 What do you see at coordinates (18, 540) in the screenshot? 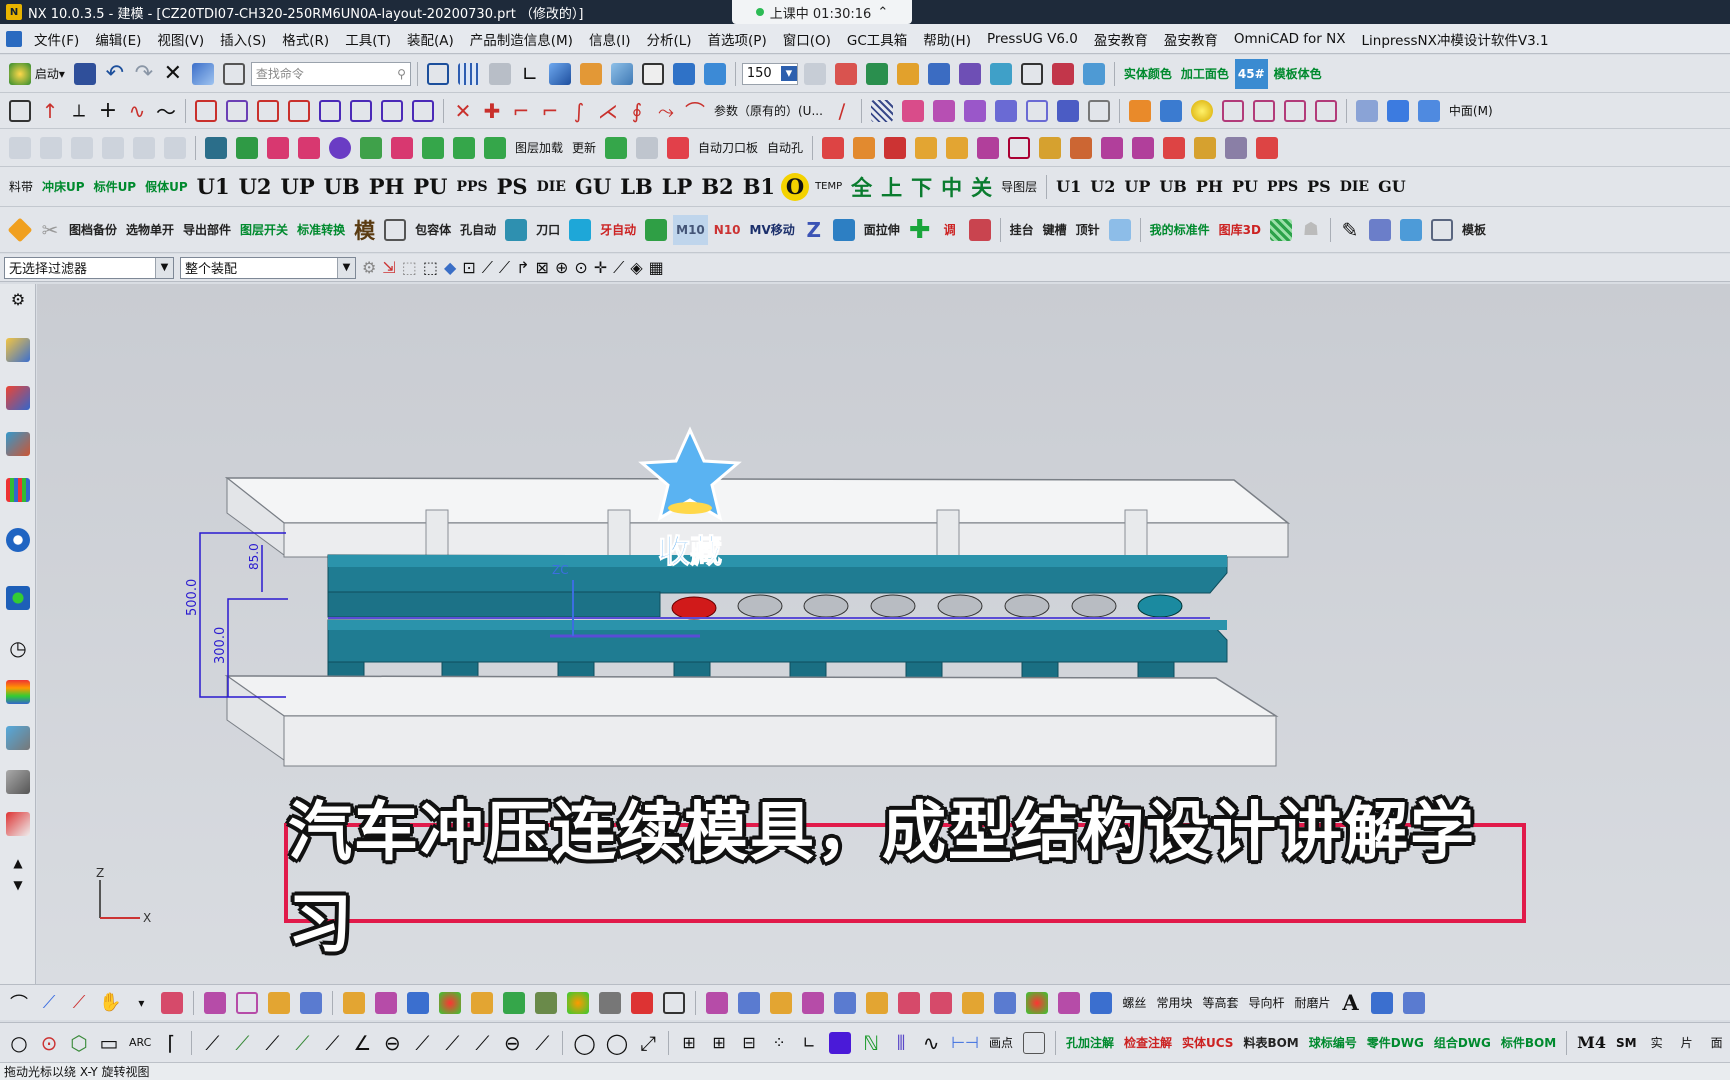
I see `web-browser-icon` at bounding box center [18, 540].